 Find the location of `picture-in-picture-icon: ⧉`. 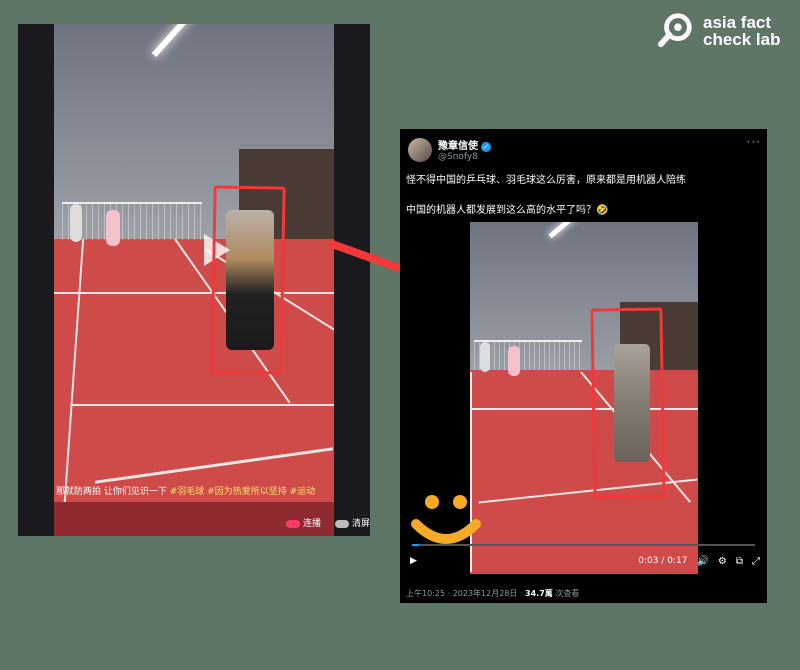

picture-in-picture-icon: ⧉ is located at coordinates (739, 561).